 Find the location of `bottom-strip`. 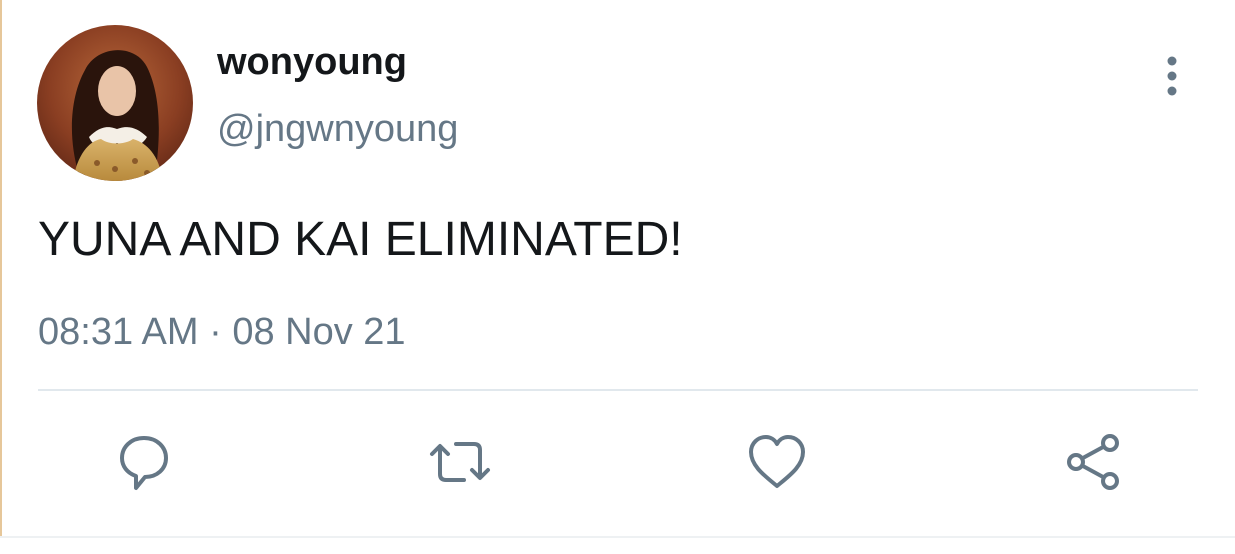

bottom-strip is located at coordinates (617, 546).